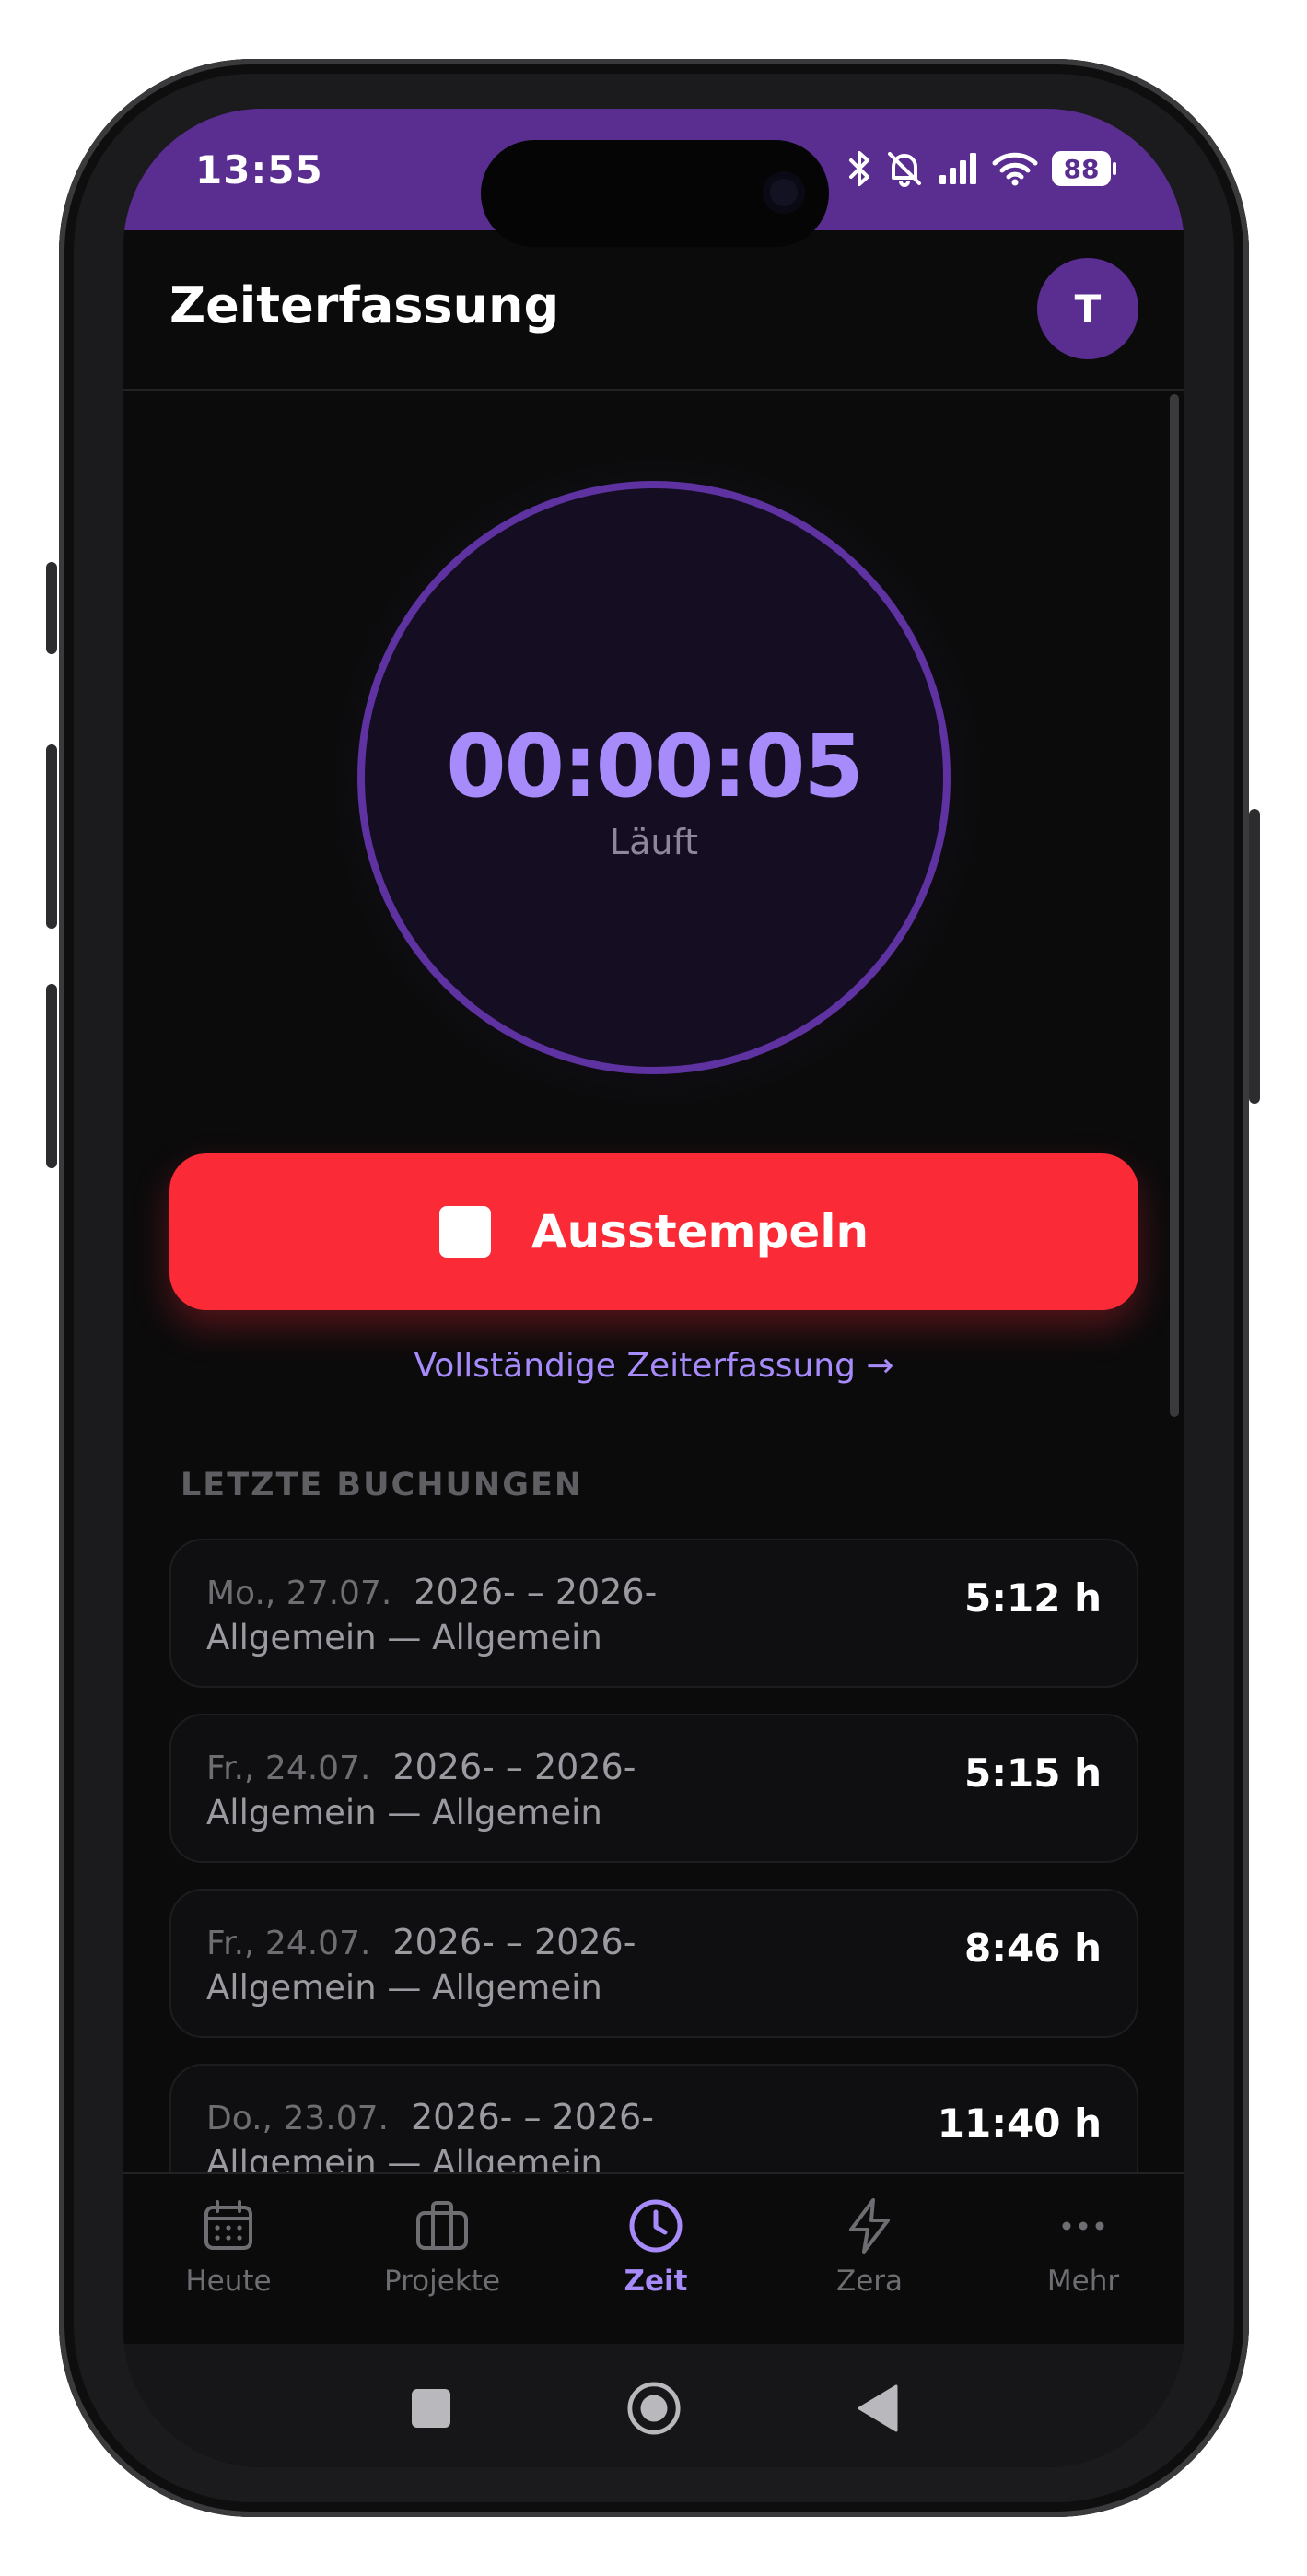 Image resolution: width=1307 pixels, height=2576 pixels. What do you see at coordinates (1019, 2123) in the screenshot?
I see `booking-duration: 11:40 h` at bounding box center [1019, 2123].